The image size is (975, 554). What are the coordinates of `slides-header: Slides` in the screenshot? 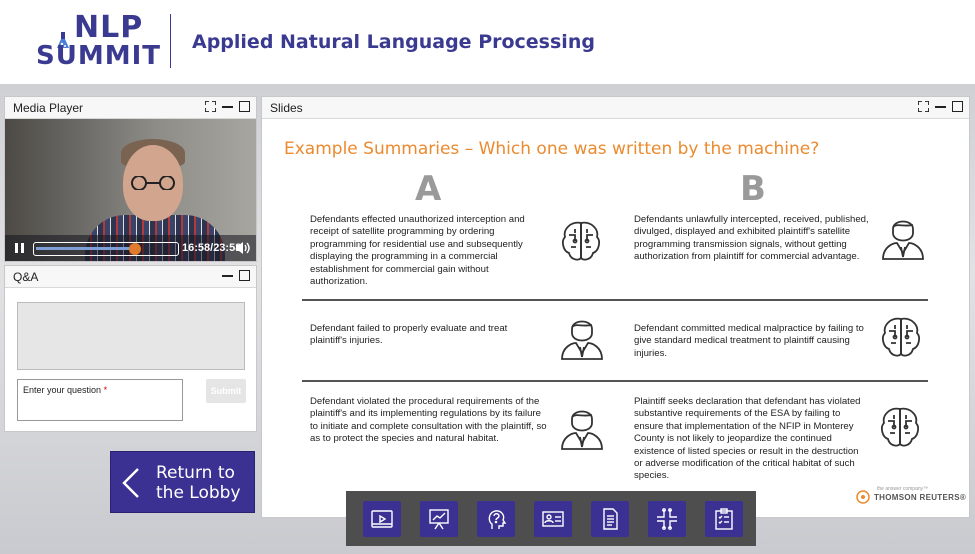 It's located at (615, 108).